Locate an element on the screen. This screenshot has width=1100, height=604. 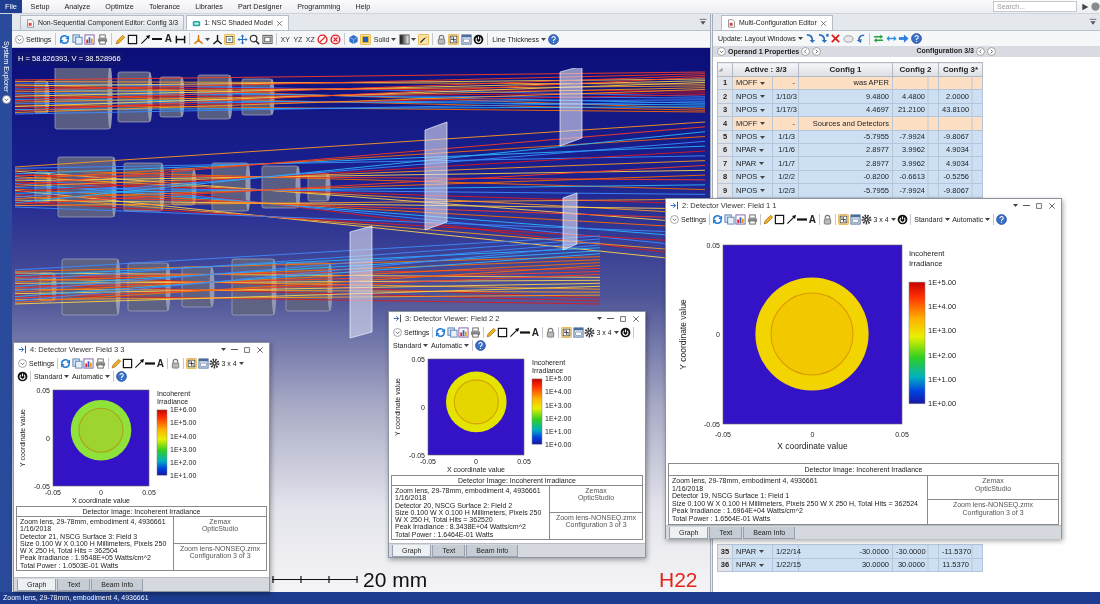
swap-icon is located at coordinates (879, 38).